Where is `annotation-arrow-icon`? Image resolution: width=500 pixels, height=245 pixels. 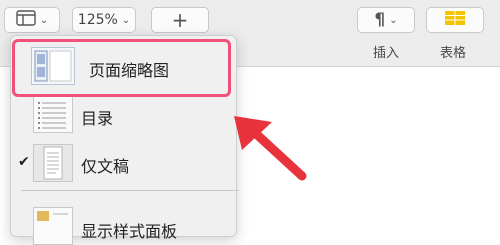 annotation-arrow-icon is located at coordinates (270, 148).